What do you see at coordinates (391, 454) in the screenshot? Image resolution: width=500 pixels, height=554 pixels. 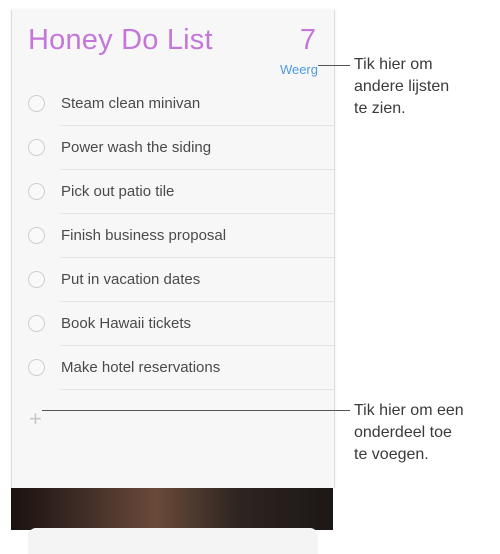 I see `callout-line-text: te voegen.` at bounding box center [391, 454].